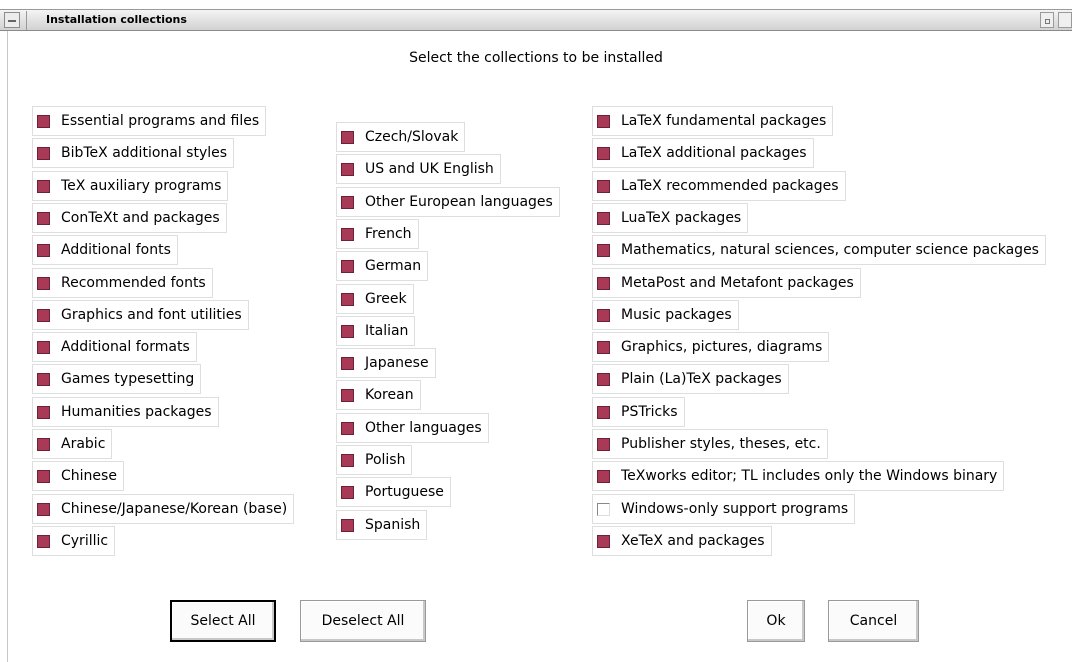  I want to click on collection-checkbox: Windows-only support programs, so click(724, 509).